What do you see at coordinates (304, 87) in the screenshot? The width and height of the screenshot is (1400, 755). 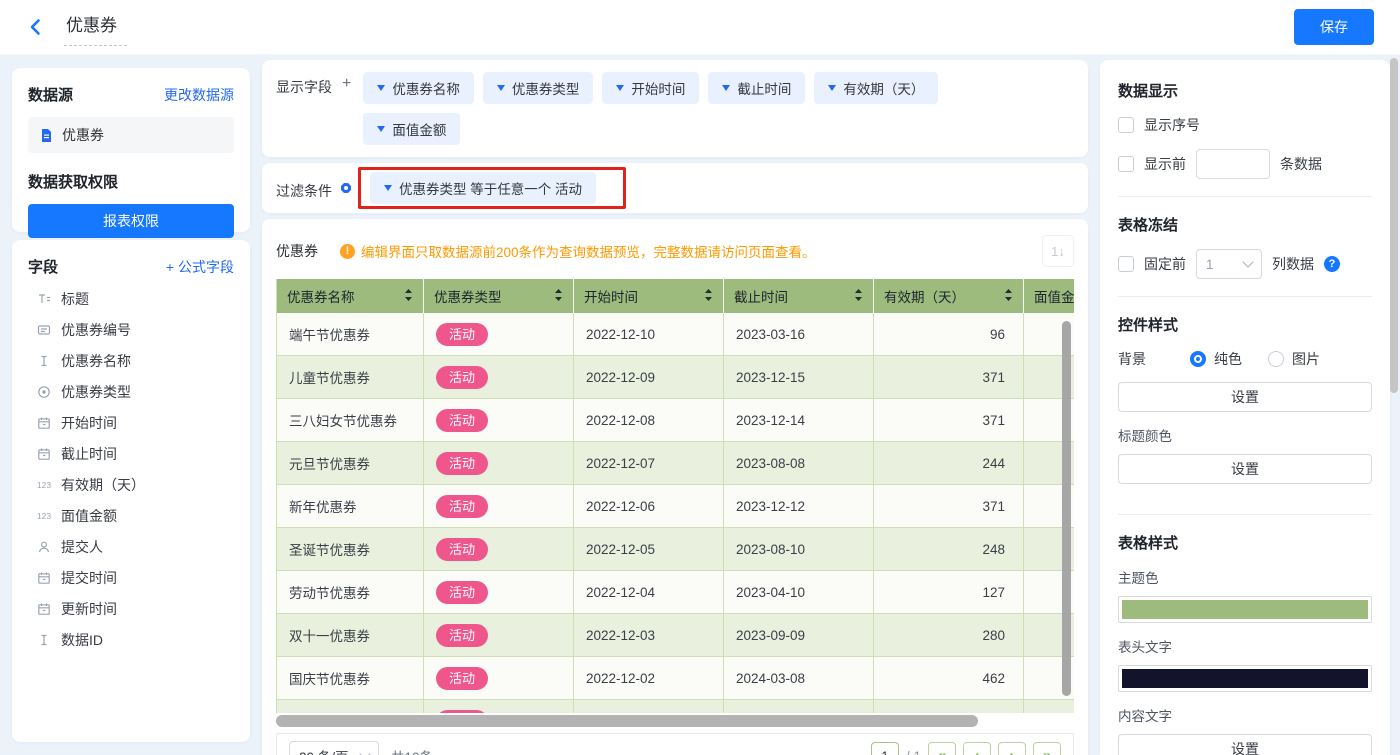 I see `display-fields-label: 显示字段` at bounding box center [304, 87].